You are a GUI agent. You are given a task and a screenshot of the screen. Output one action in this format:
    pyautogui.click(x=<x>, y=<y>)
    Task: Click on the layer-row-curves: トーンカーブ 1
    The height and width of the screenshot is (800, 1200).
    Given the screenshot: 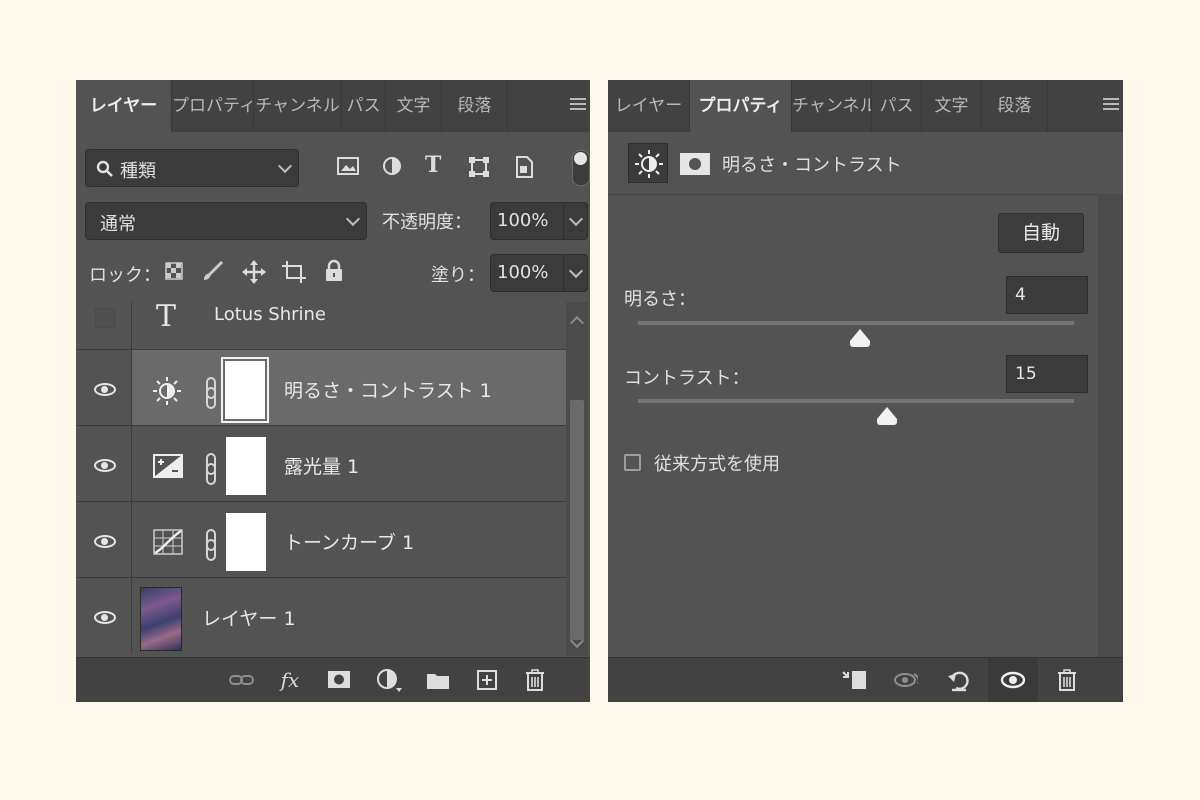 What is the action you would take?
    pyautogui.click(x=321, y=540)
    